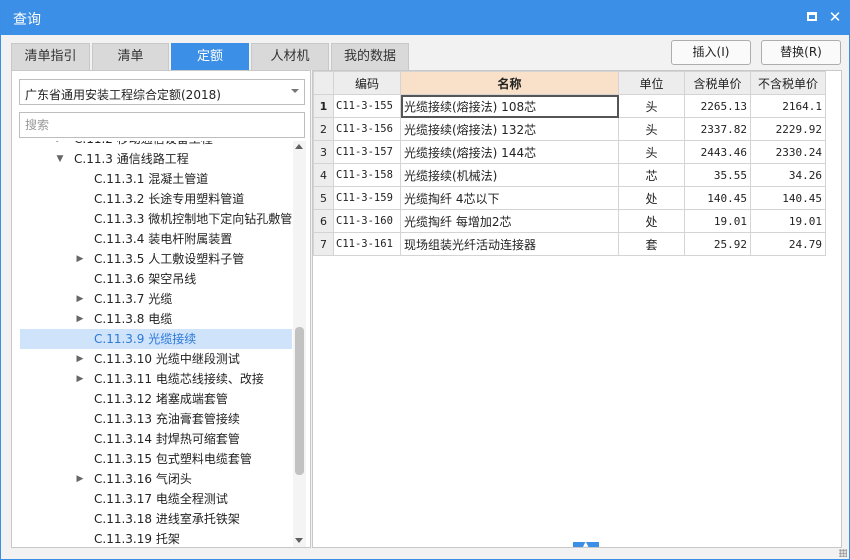  I want to click on cell-price-notax: 2164.1, so click(788, 106).